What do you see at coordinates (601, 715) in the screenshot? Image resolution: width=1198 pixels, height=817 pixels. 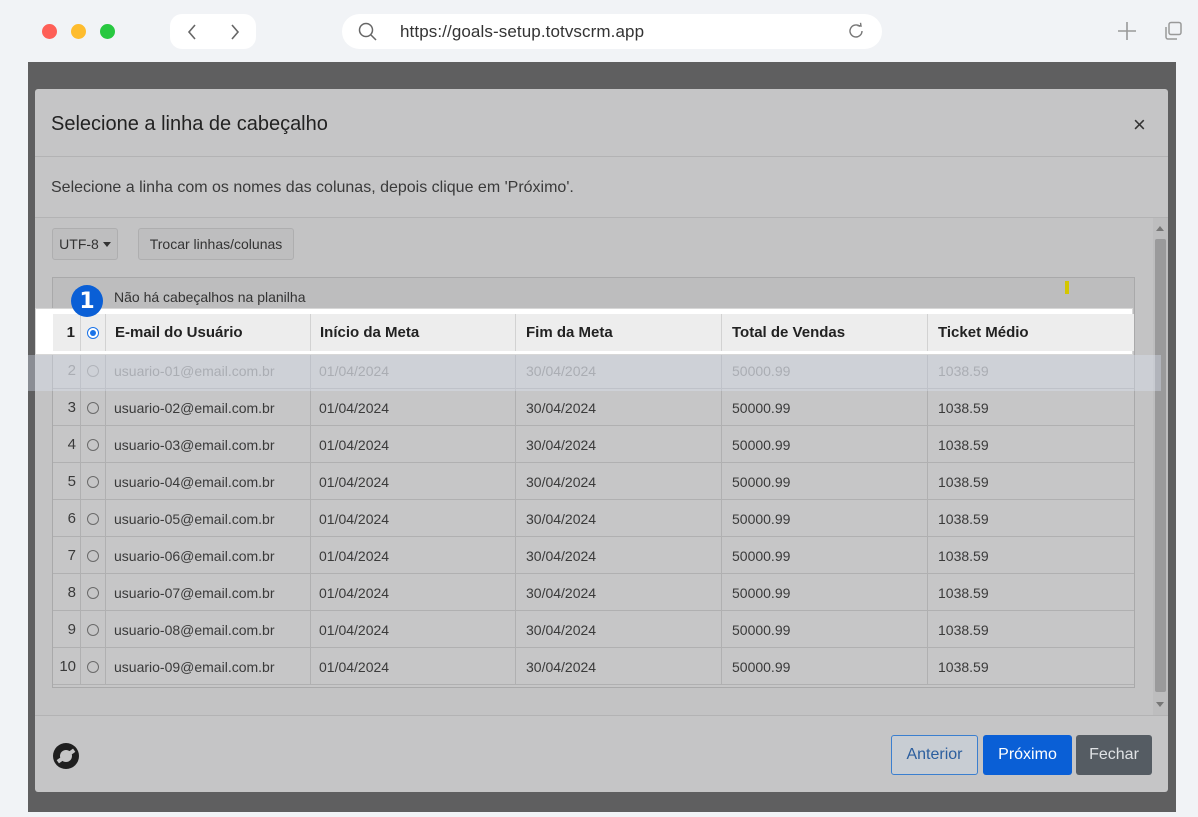 I see `footer-divider` at bounding box center [601, 715].